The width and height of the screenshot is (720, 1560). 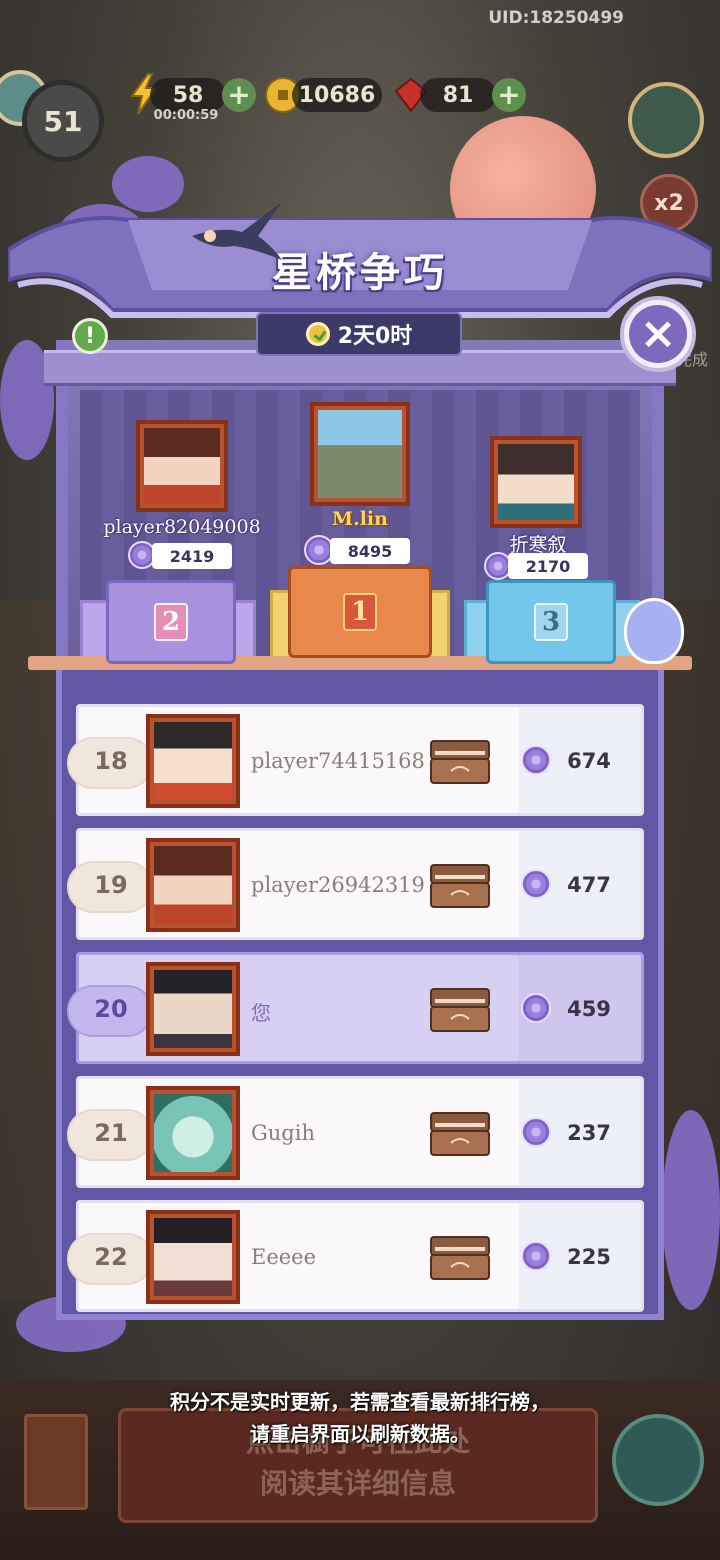 What do you see at coordinates (556, 18) in the screenshot?
I see `user-id: UID:18250499` at bounding box center [556, 18].